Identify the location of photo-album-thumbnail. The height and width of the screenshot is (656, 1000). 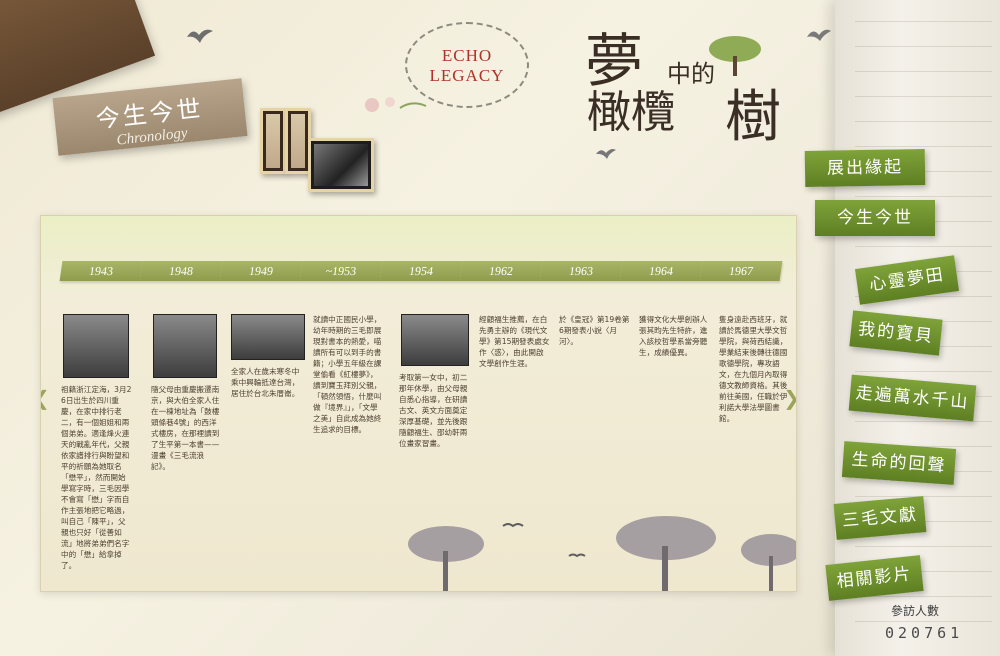
(341, 165).